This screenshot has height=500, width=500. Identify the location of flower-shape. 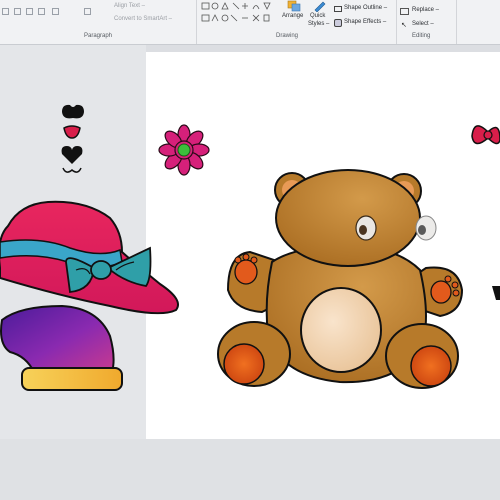
(184, 150).